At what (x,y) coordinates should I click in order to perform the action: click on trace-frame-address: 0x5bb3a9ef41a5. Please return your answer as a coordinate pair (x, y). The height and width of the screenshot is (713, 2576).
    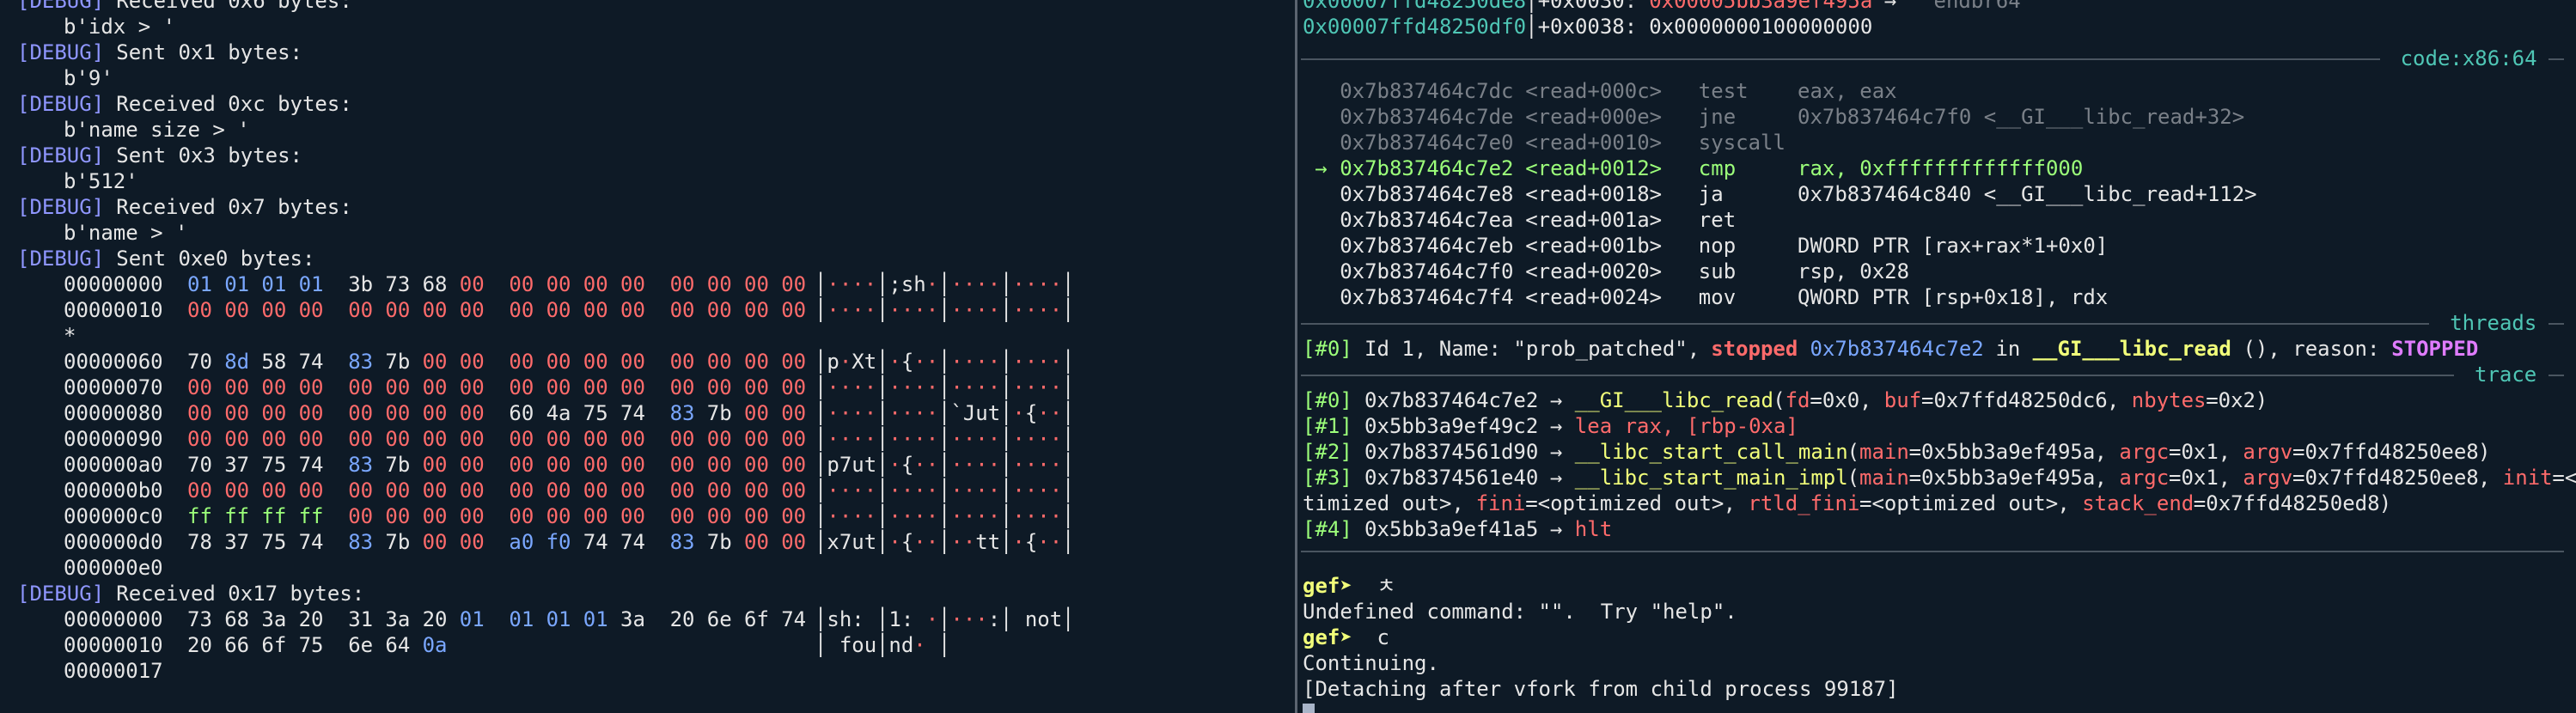
    Looking at the image, I should click on (1445, 529).